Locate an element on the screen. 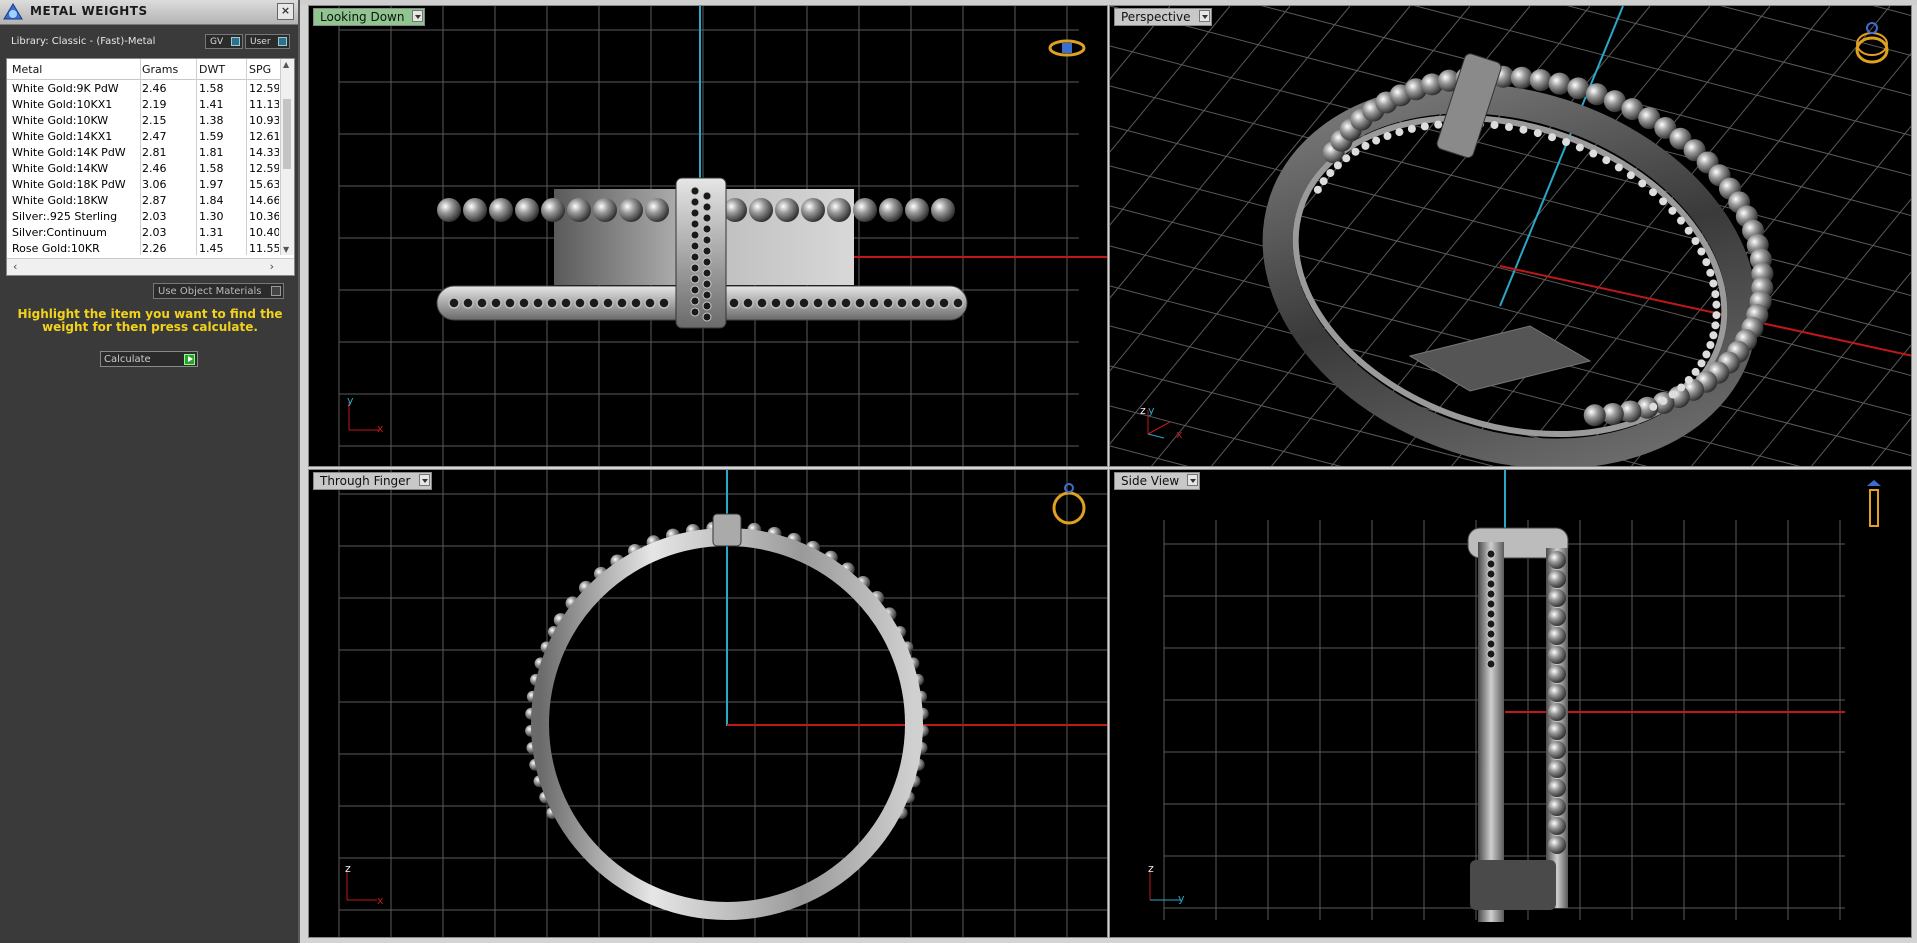 Image resolution: width=1917 pixels, height=943 pixels. column-header-dwt: DWT is located at coordinates (223, 69).